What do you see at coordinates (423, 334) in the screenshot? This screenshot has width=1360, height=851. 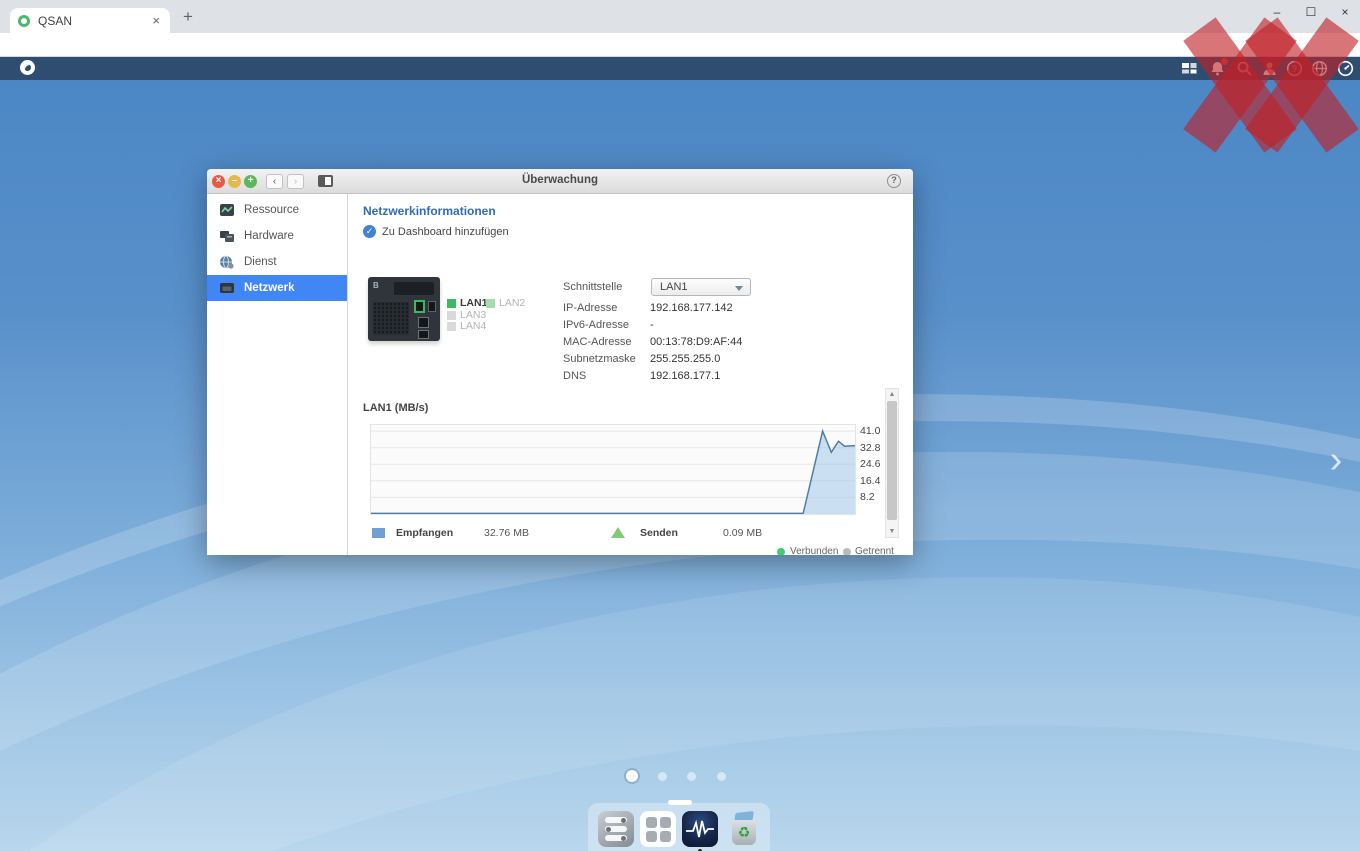 I see `nas-lan4-port` at bounding box center [423, 334].